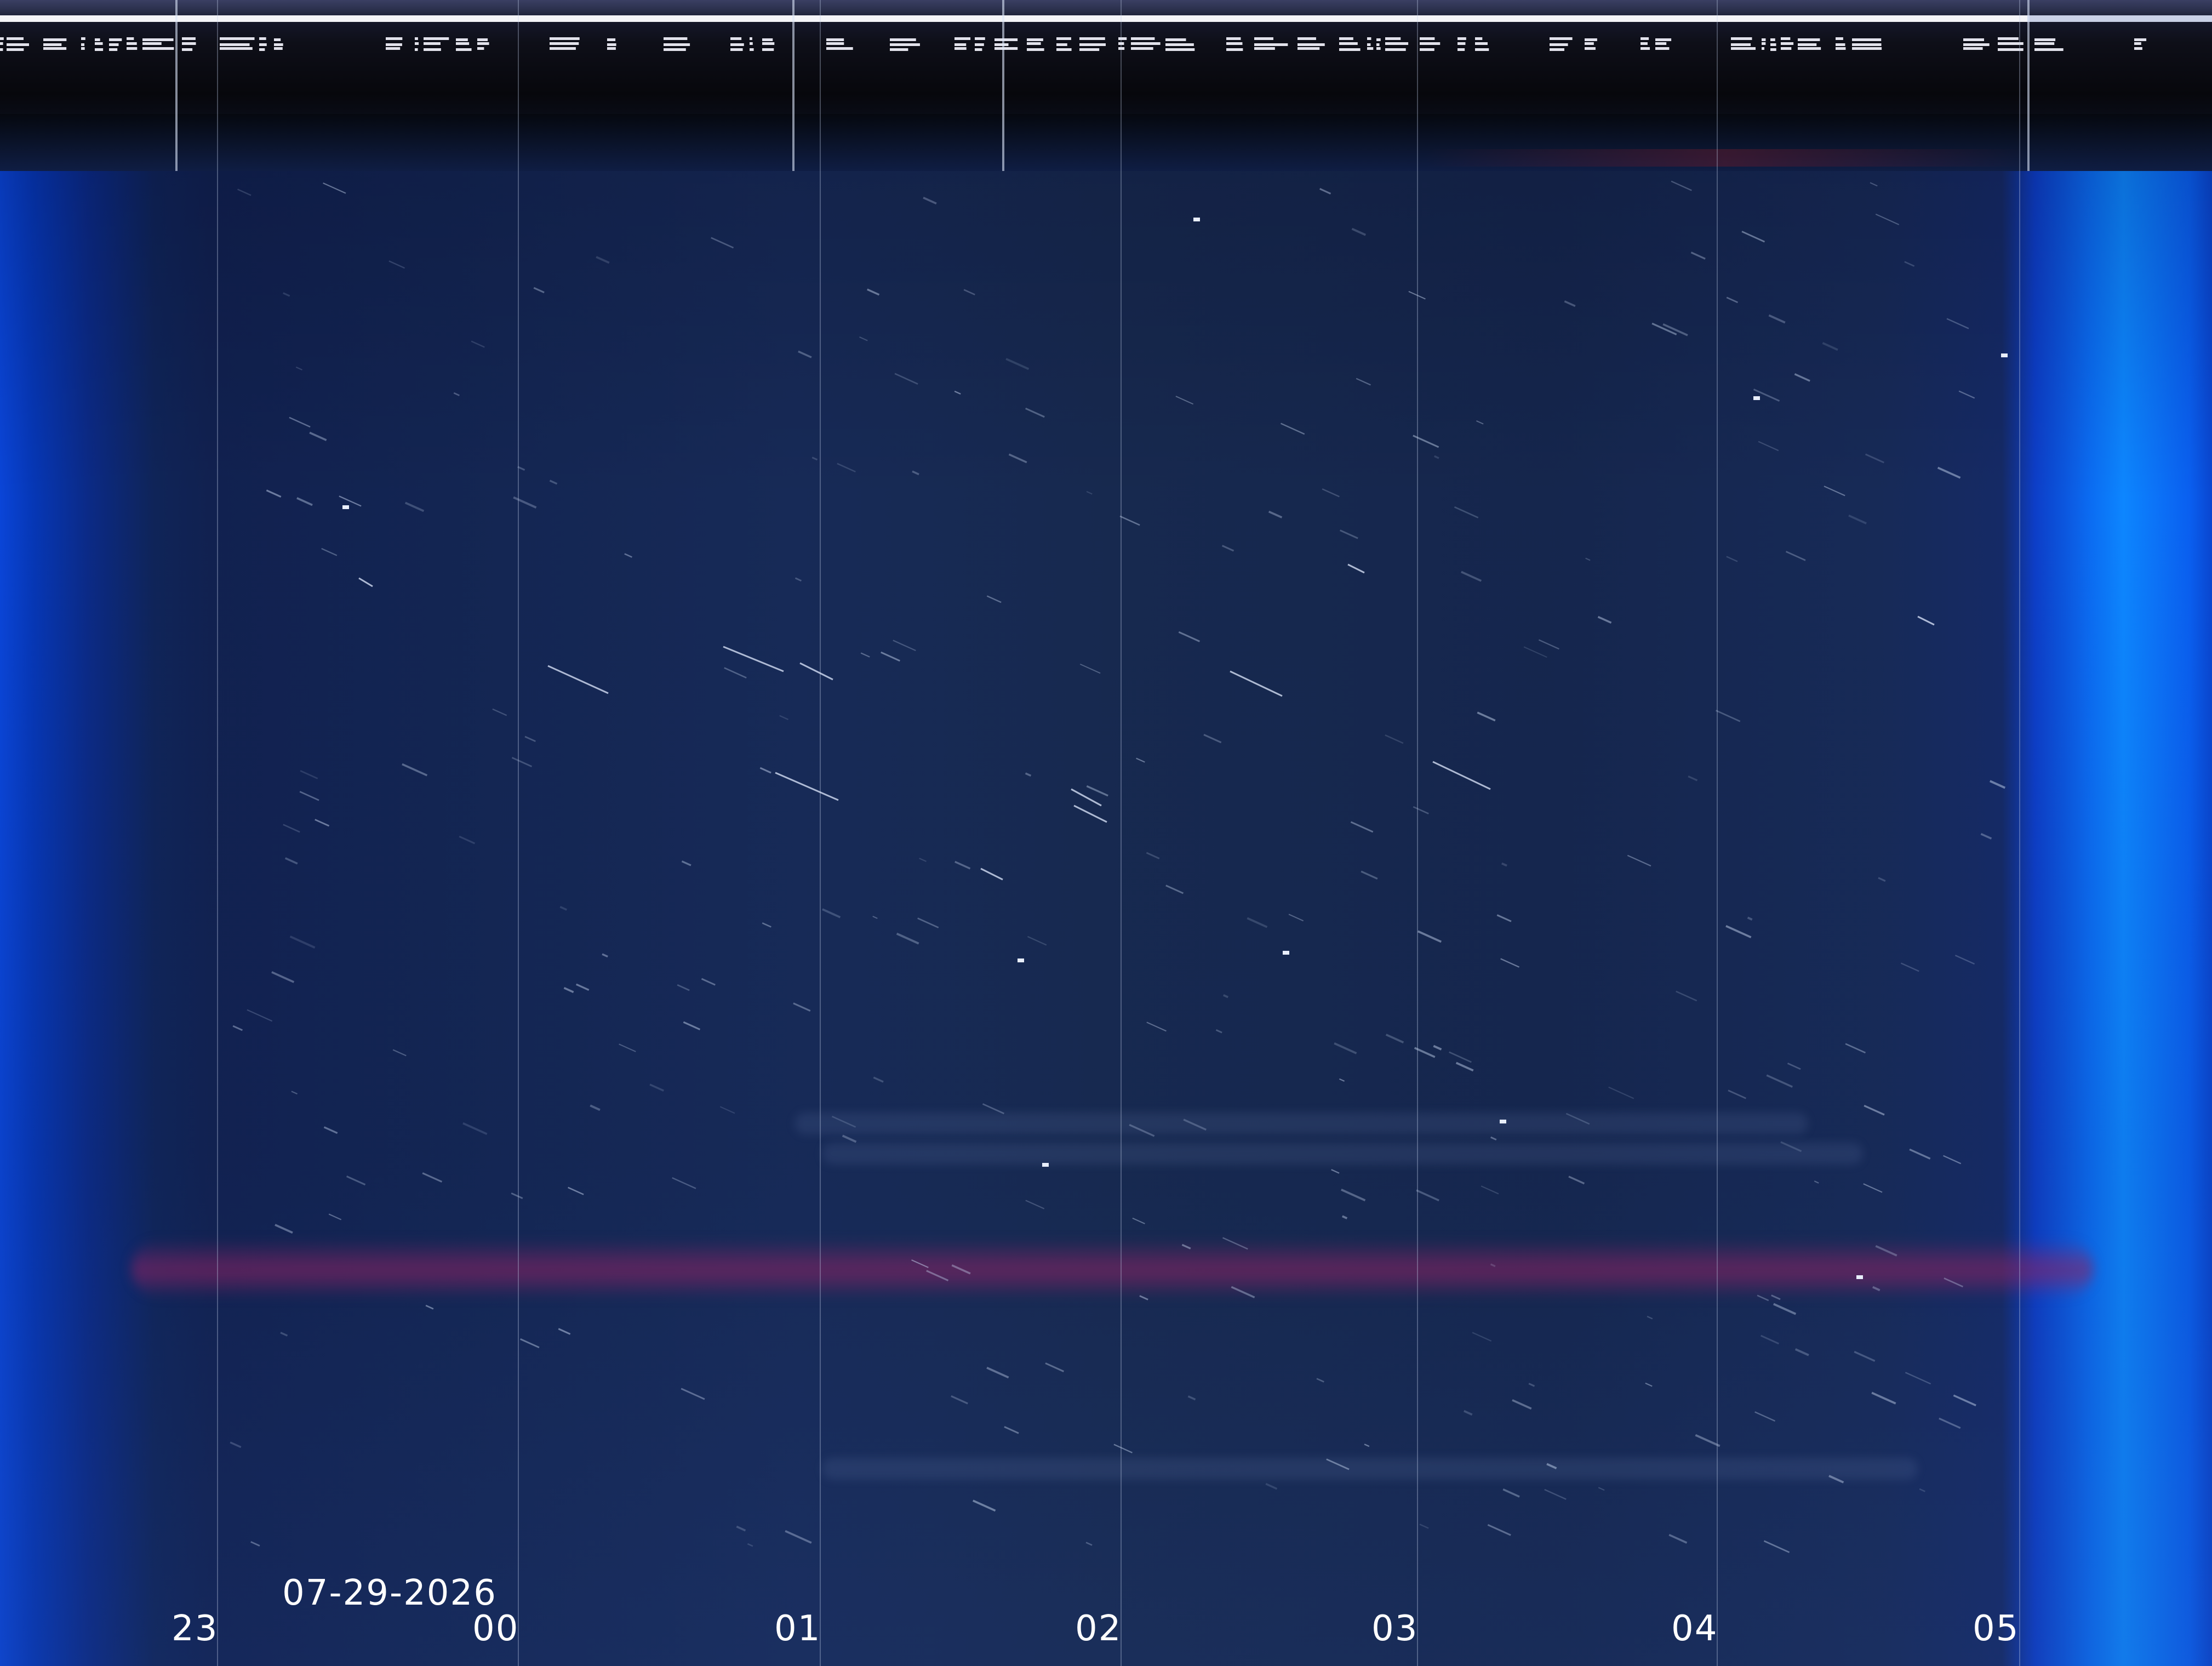 The height and width of the screenshot is (1666, 2212). Describe the element at coordinates (1395, 1628) in the screenshot. I see `hour-label-03: 03` at that location.